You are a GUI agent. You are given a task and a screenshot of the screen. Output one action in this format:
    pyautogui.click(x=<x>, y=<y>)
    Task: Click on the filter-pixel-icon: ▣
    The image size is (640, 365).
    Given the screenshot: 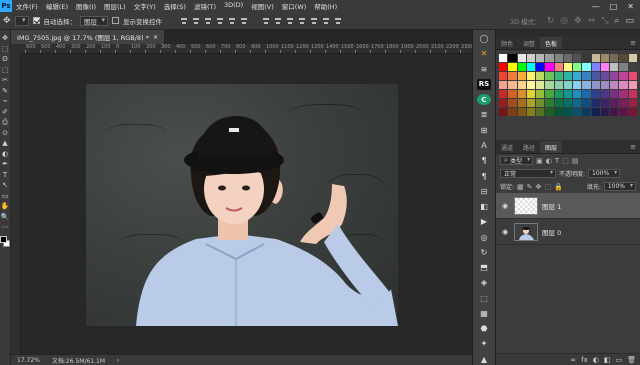 What is the action you would take?
    pyautogui.click(x=539, y=161)
    